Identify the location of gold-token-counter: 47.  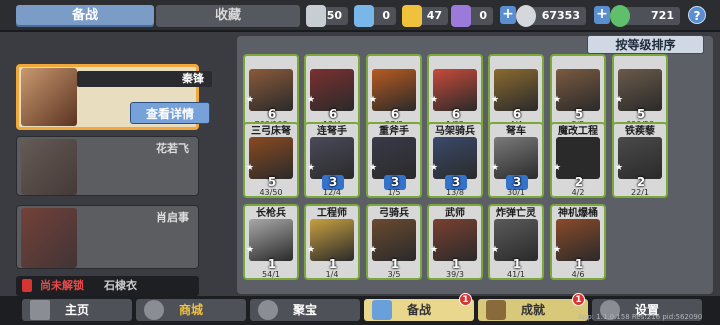
(425, 16).